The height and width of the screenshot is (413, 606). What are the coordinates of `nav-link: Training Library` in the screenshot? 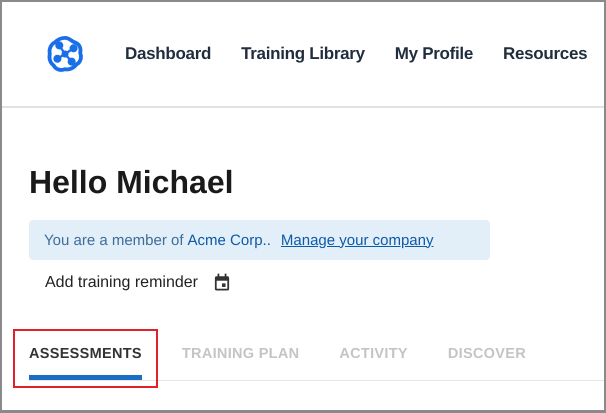 It's located at (303, 54).